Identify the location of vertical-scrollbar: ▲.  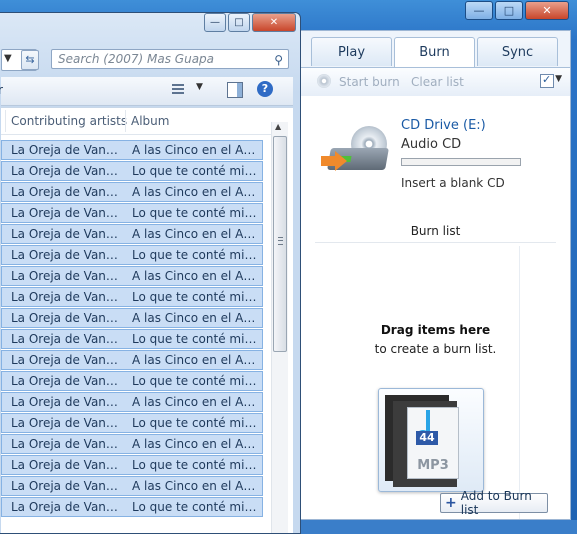
(279, 327).